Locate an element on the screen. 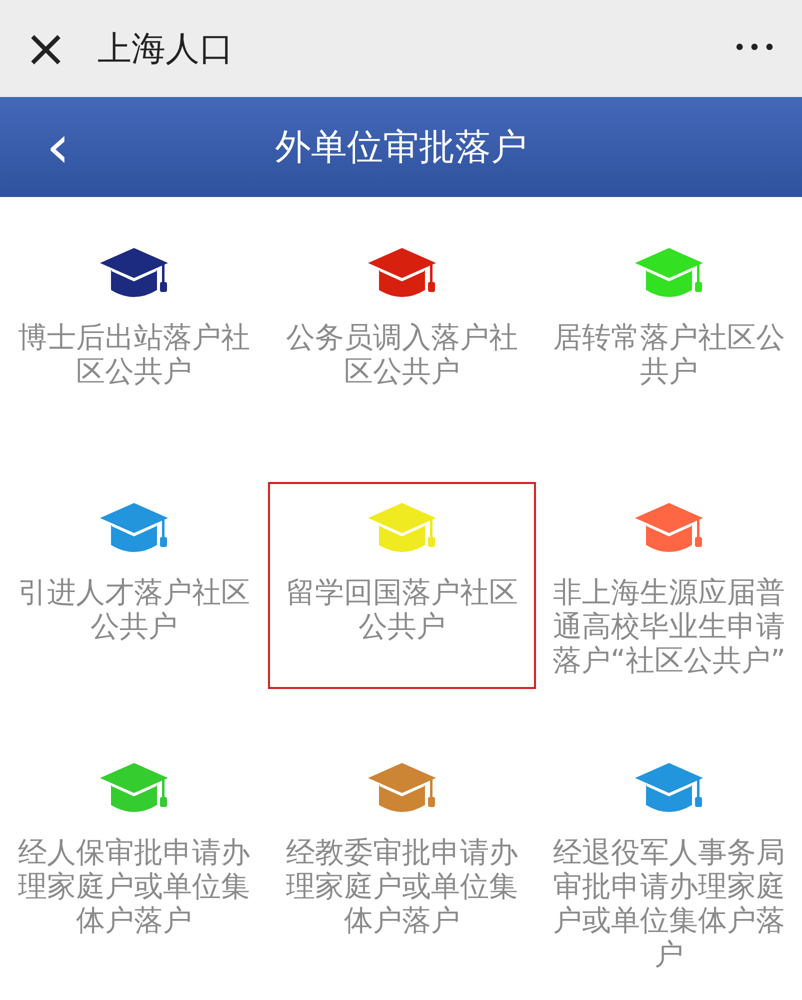 The height and width of the screenshot is (1000, 802). category-item: 非上海生源应届普通高校毕业生申请落户“社区公共户” is located at coordinates (669, 602).